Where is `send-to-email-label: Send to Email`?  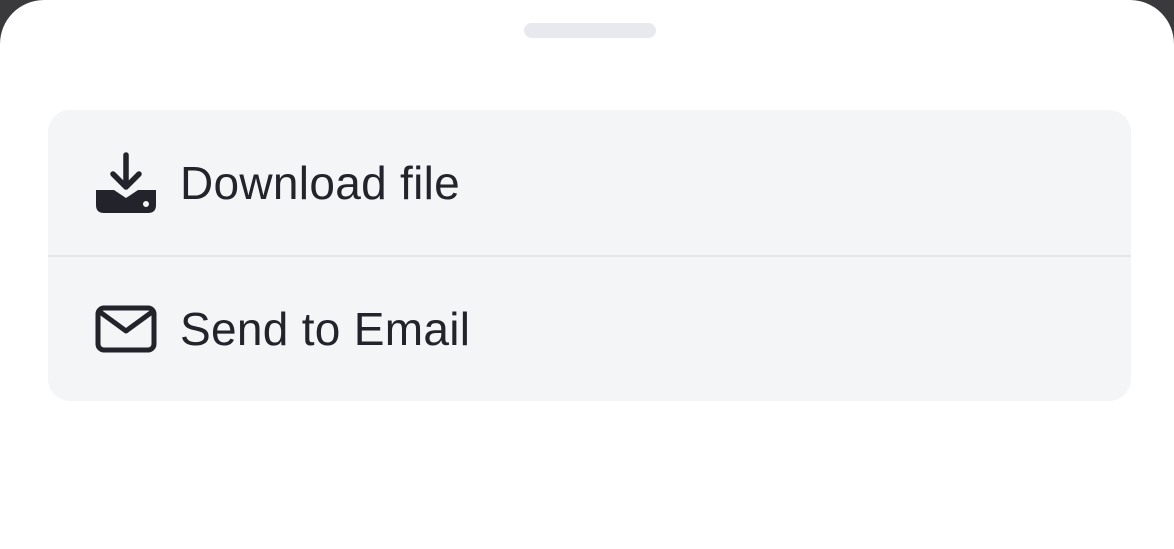 send-to-email-label: Send to Email is located at coordinates (325, 329).